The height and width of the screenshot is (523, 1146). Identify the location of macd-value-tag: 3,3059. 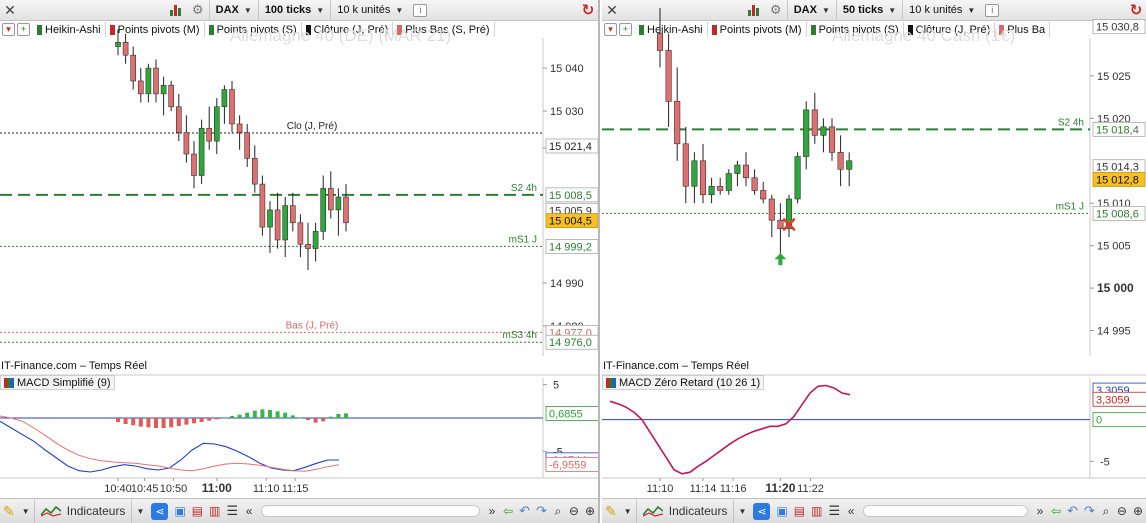
(1113, 400).